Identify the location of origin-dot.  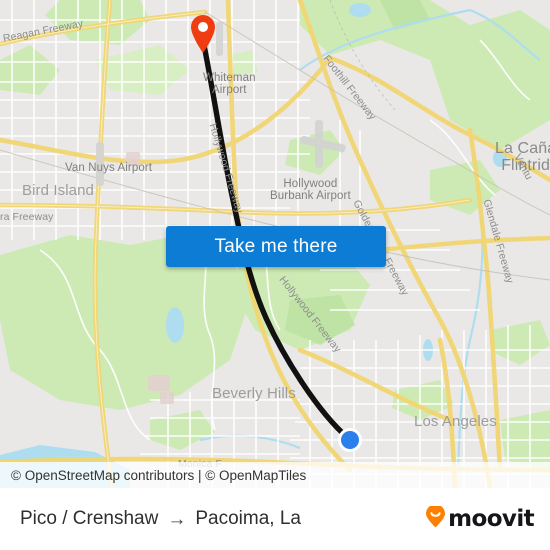
(350, 440).